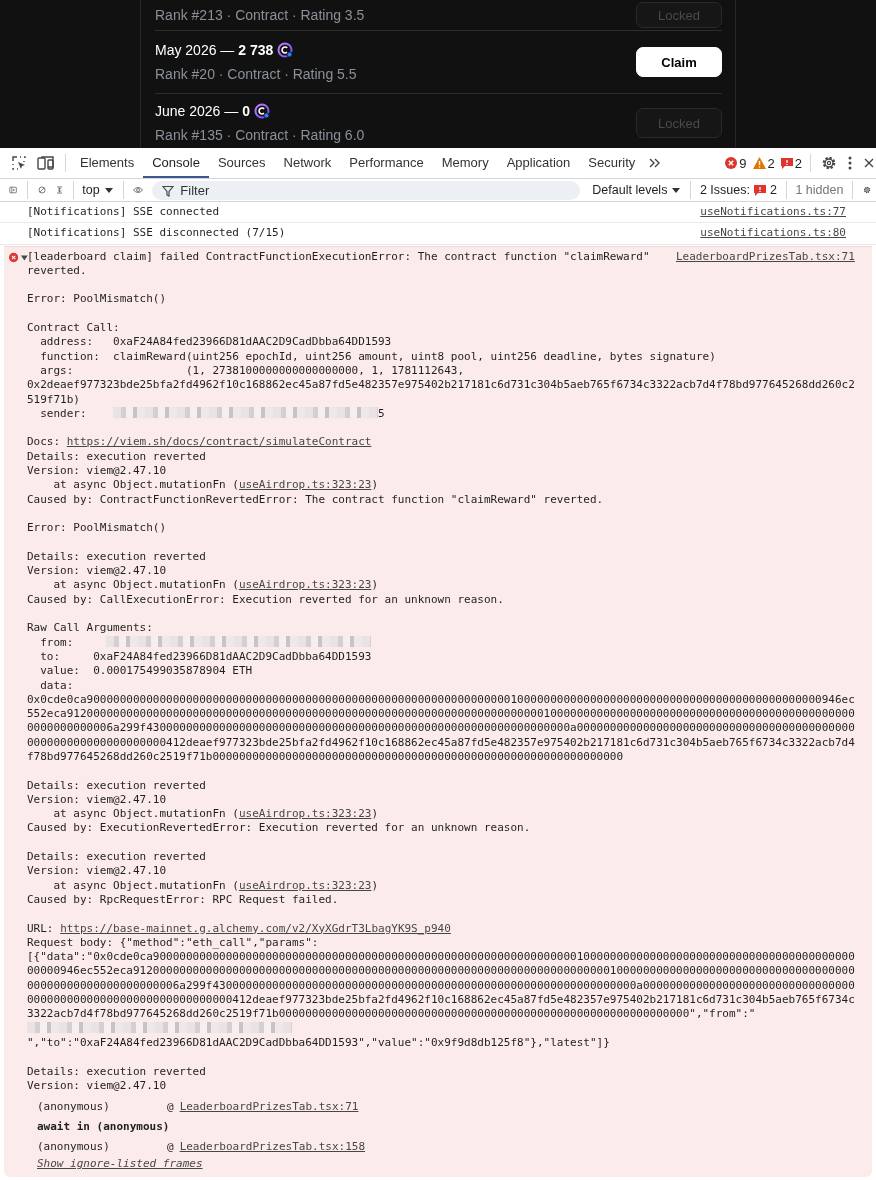 Image resolution: width=876 pixels, height=1180 pixels. What do you see at coordinates (538, 163) in the screenshot?
I see `devtools-tab: Application` at bounding box center [538, 163].